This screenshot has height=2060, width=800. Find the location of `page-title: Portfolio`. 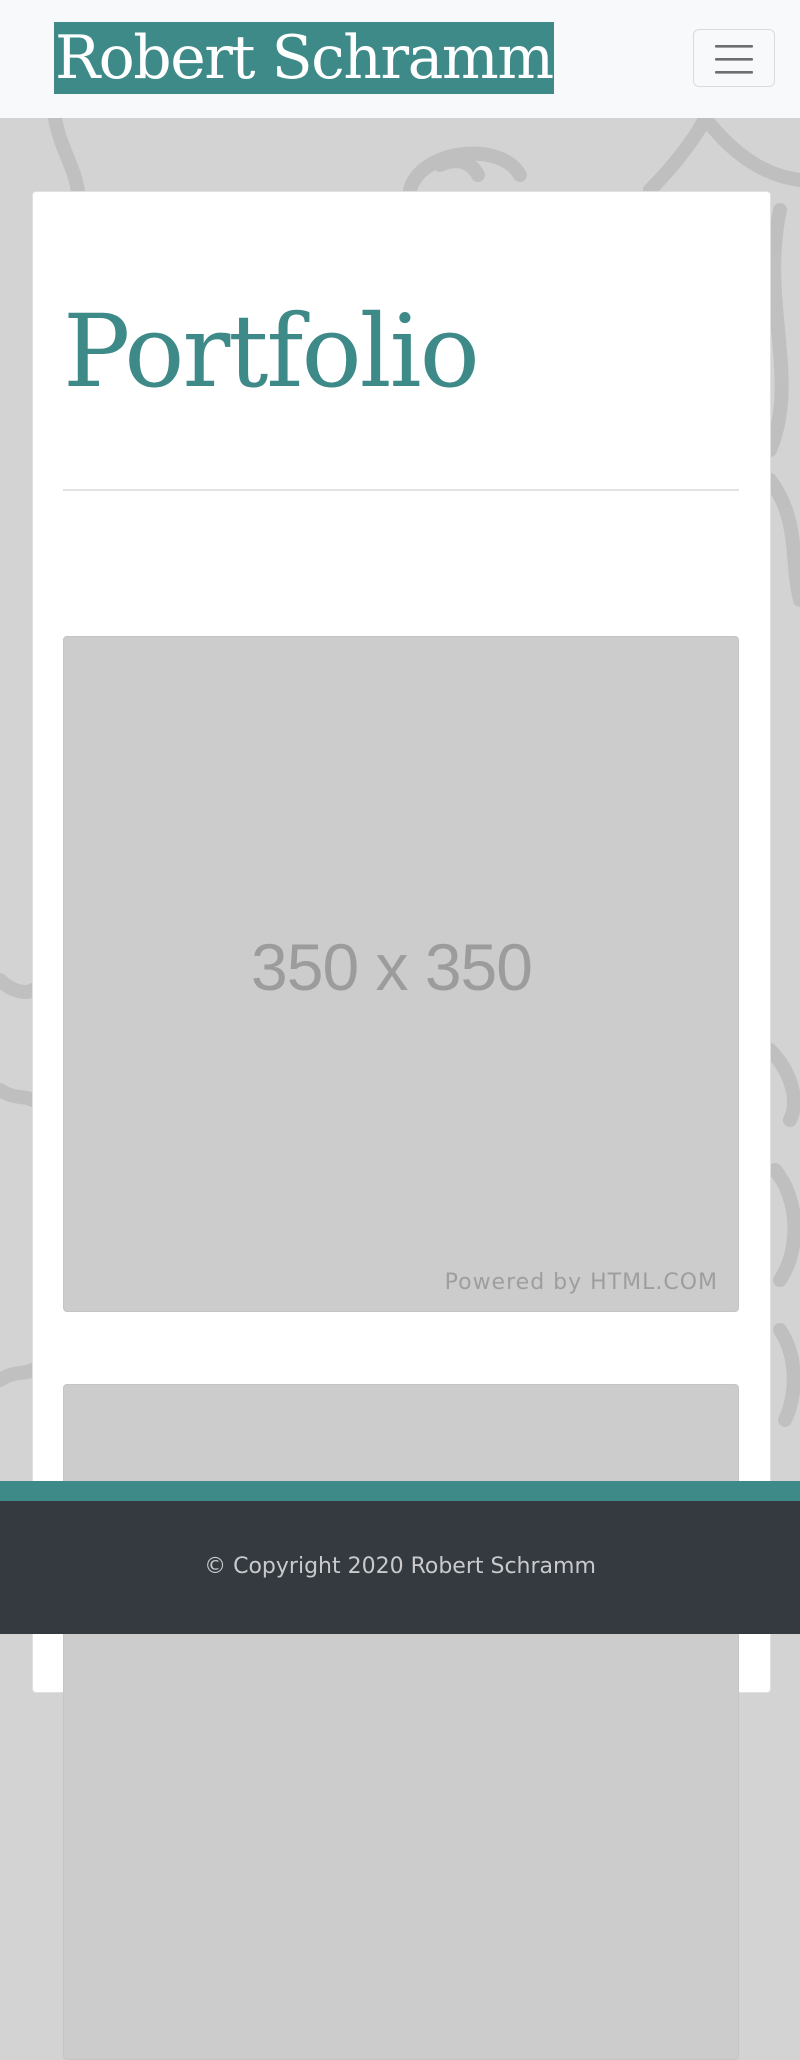

page-title: Portfolio is located at coordinates (271, 351).